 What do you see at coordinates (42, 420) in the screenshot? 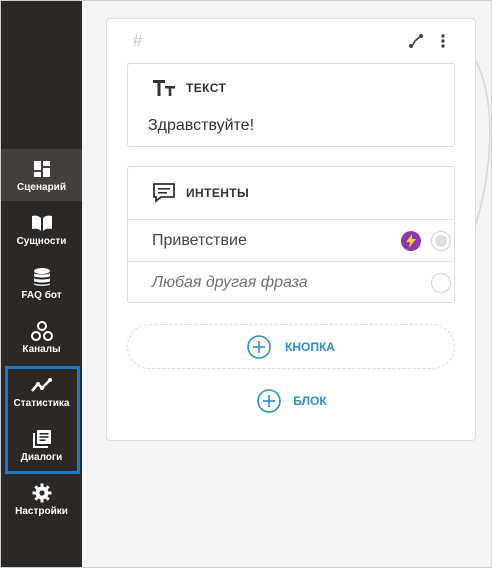
I see `nav-highlight-frame` at bounding box center [42, 420].